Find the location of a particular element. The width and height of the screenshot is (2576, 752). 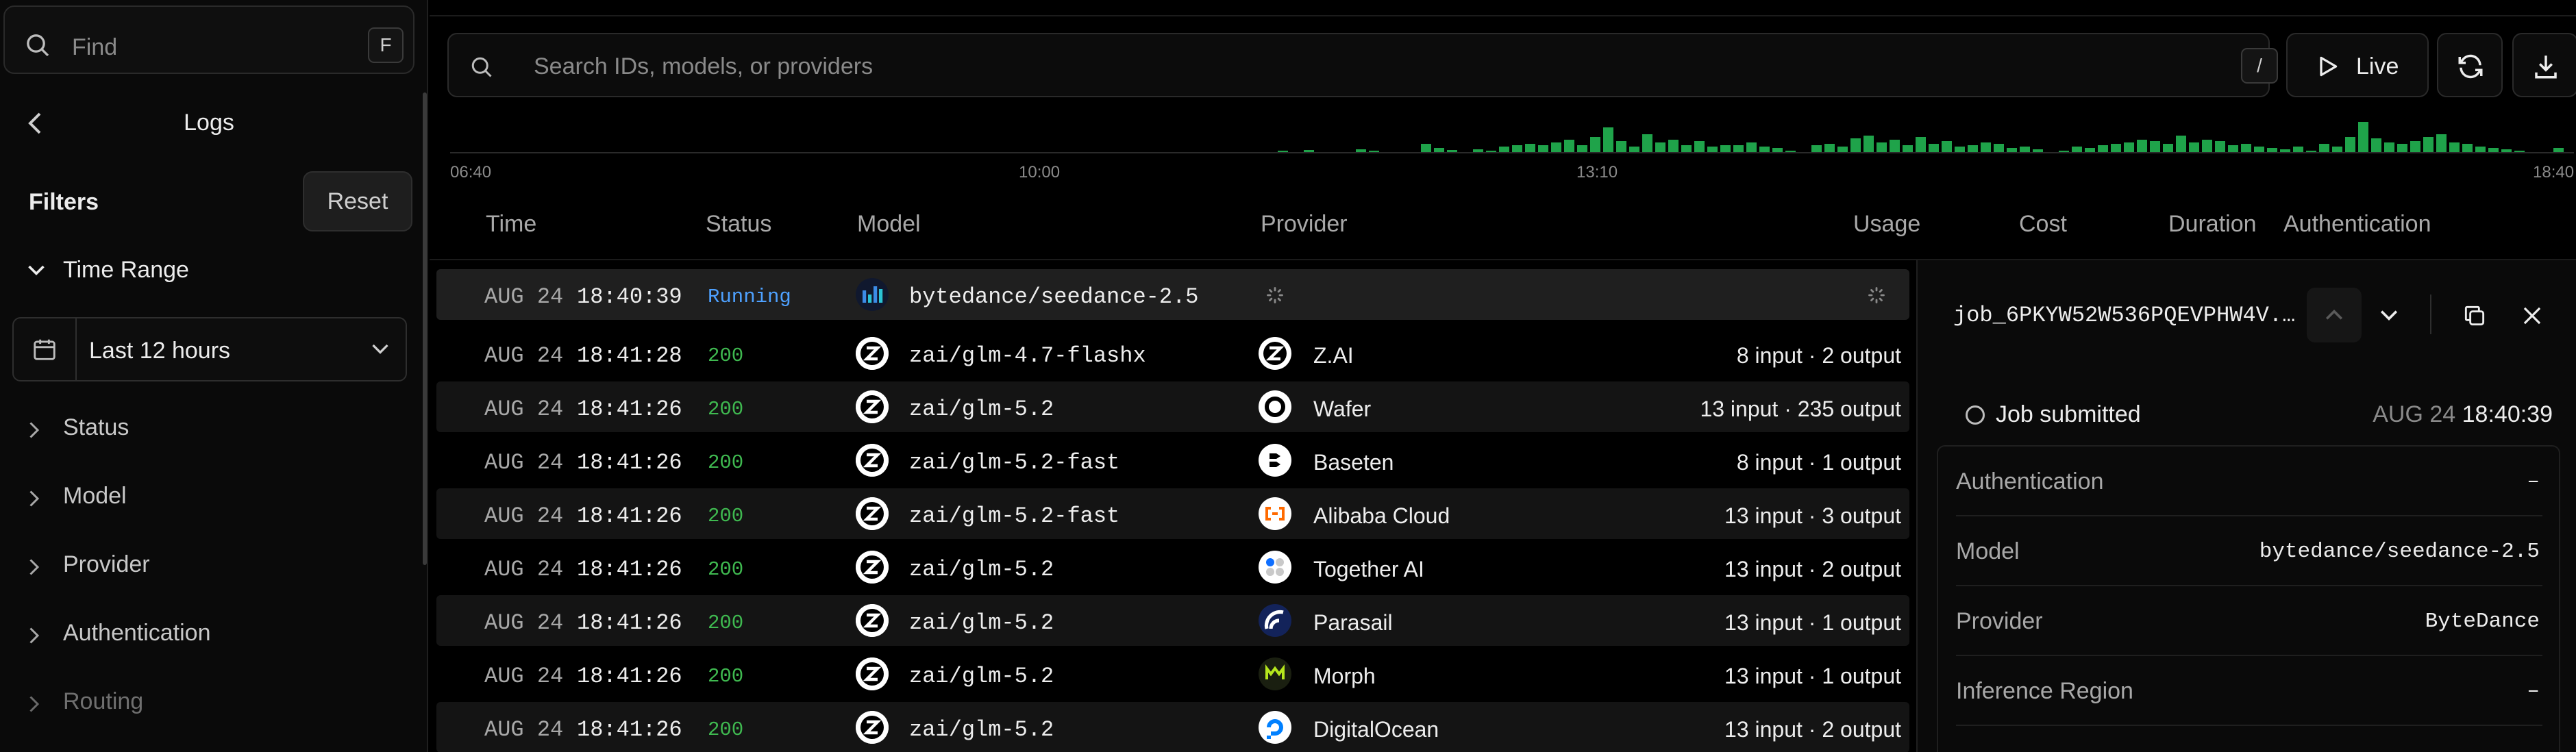

column-header-provider: Provider is located at coordinates (1304, 224).